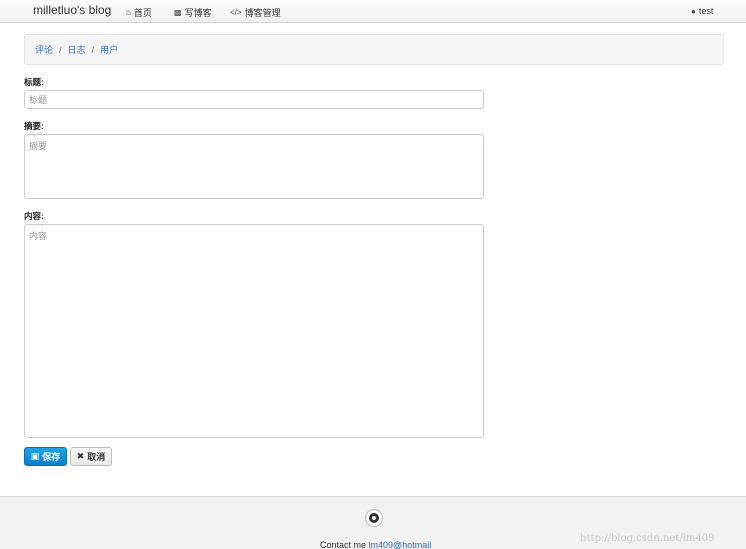 The width and height of the screenshot is (746, 549). Describe the element at coordinates (109, 49) in the screenshot. I see `breadcrumb-users: 用户` at that location.